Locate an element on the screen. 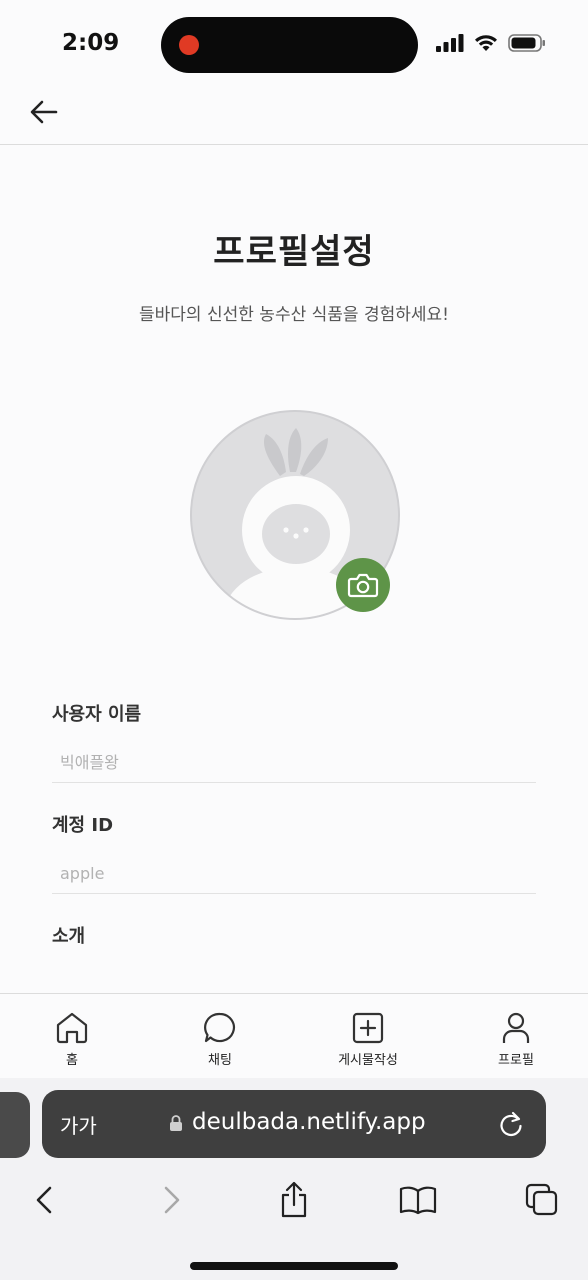  dynamic-island is located at coordinates (289, 45).